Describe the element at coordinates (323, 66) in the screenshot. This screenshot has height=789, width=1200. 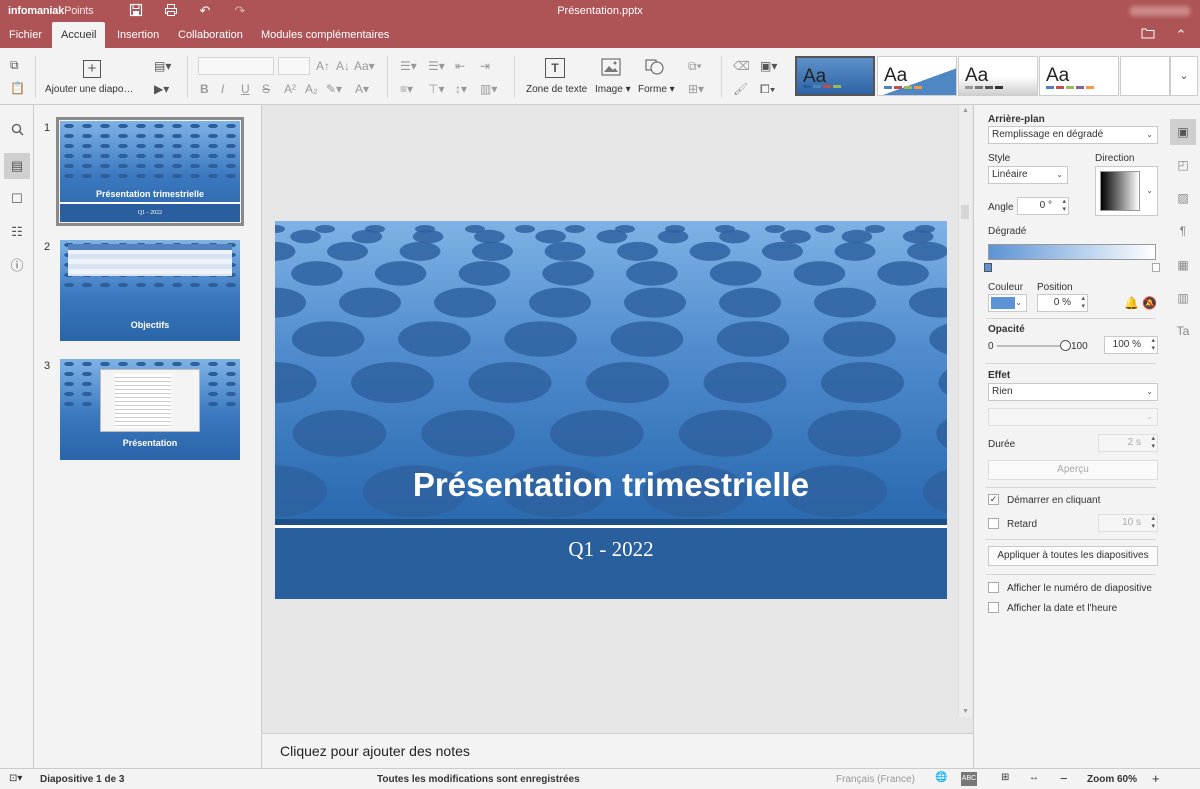
I see `increase-font-icon: A↑` at that location.